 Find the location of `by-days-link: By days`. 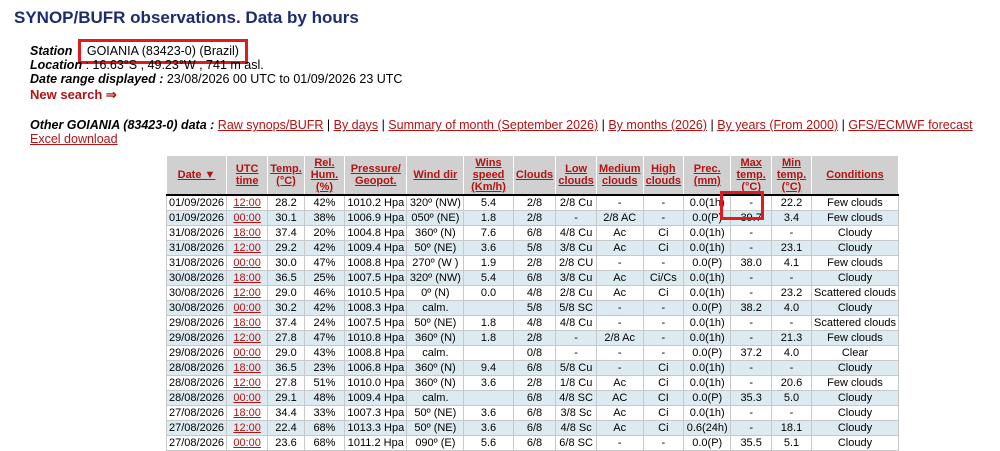

by-days-link: By days is located at coordinates (356, 125).